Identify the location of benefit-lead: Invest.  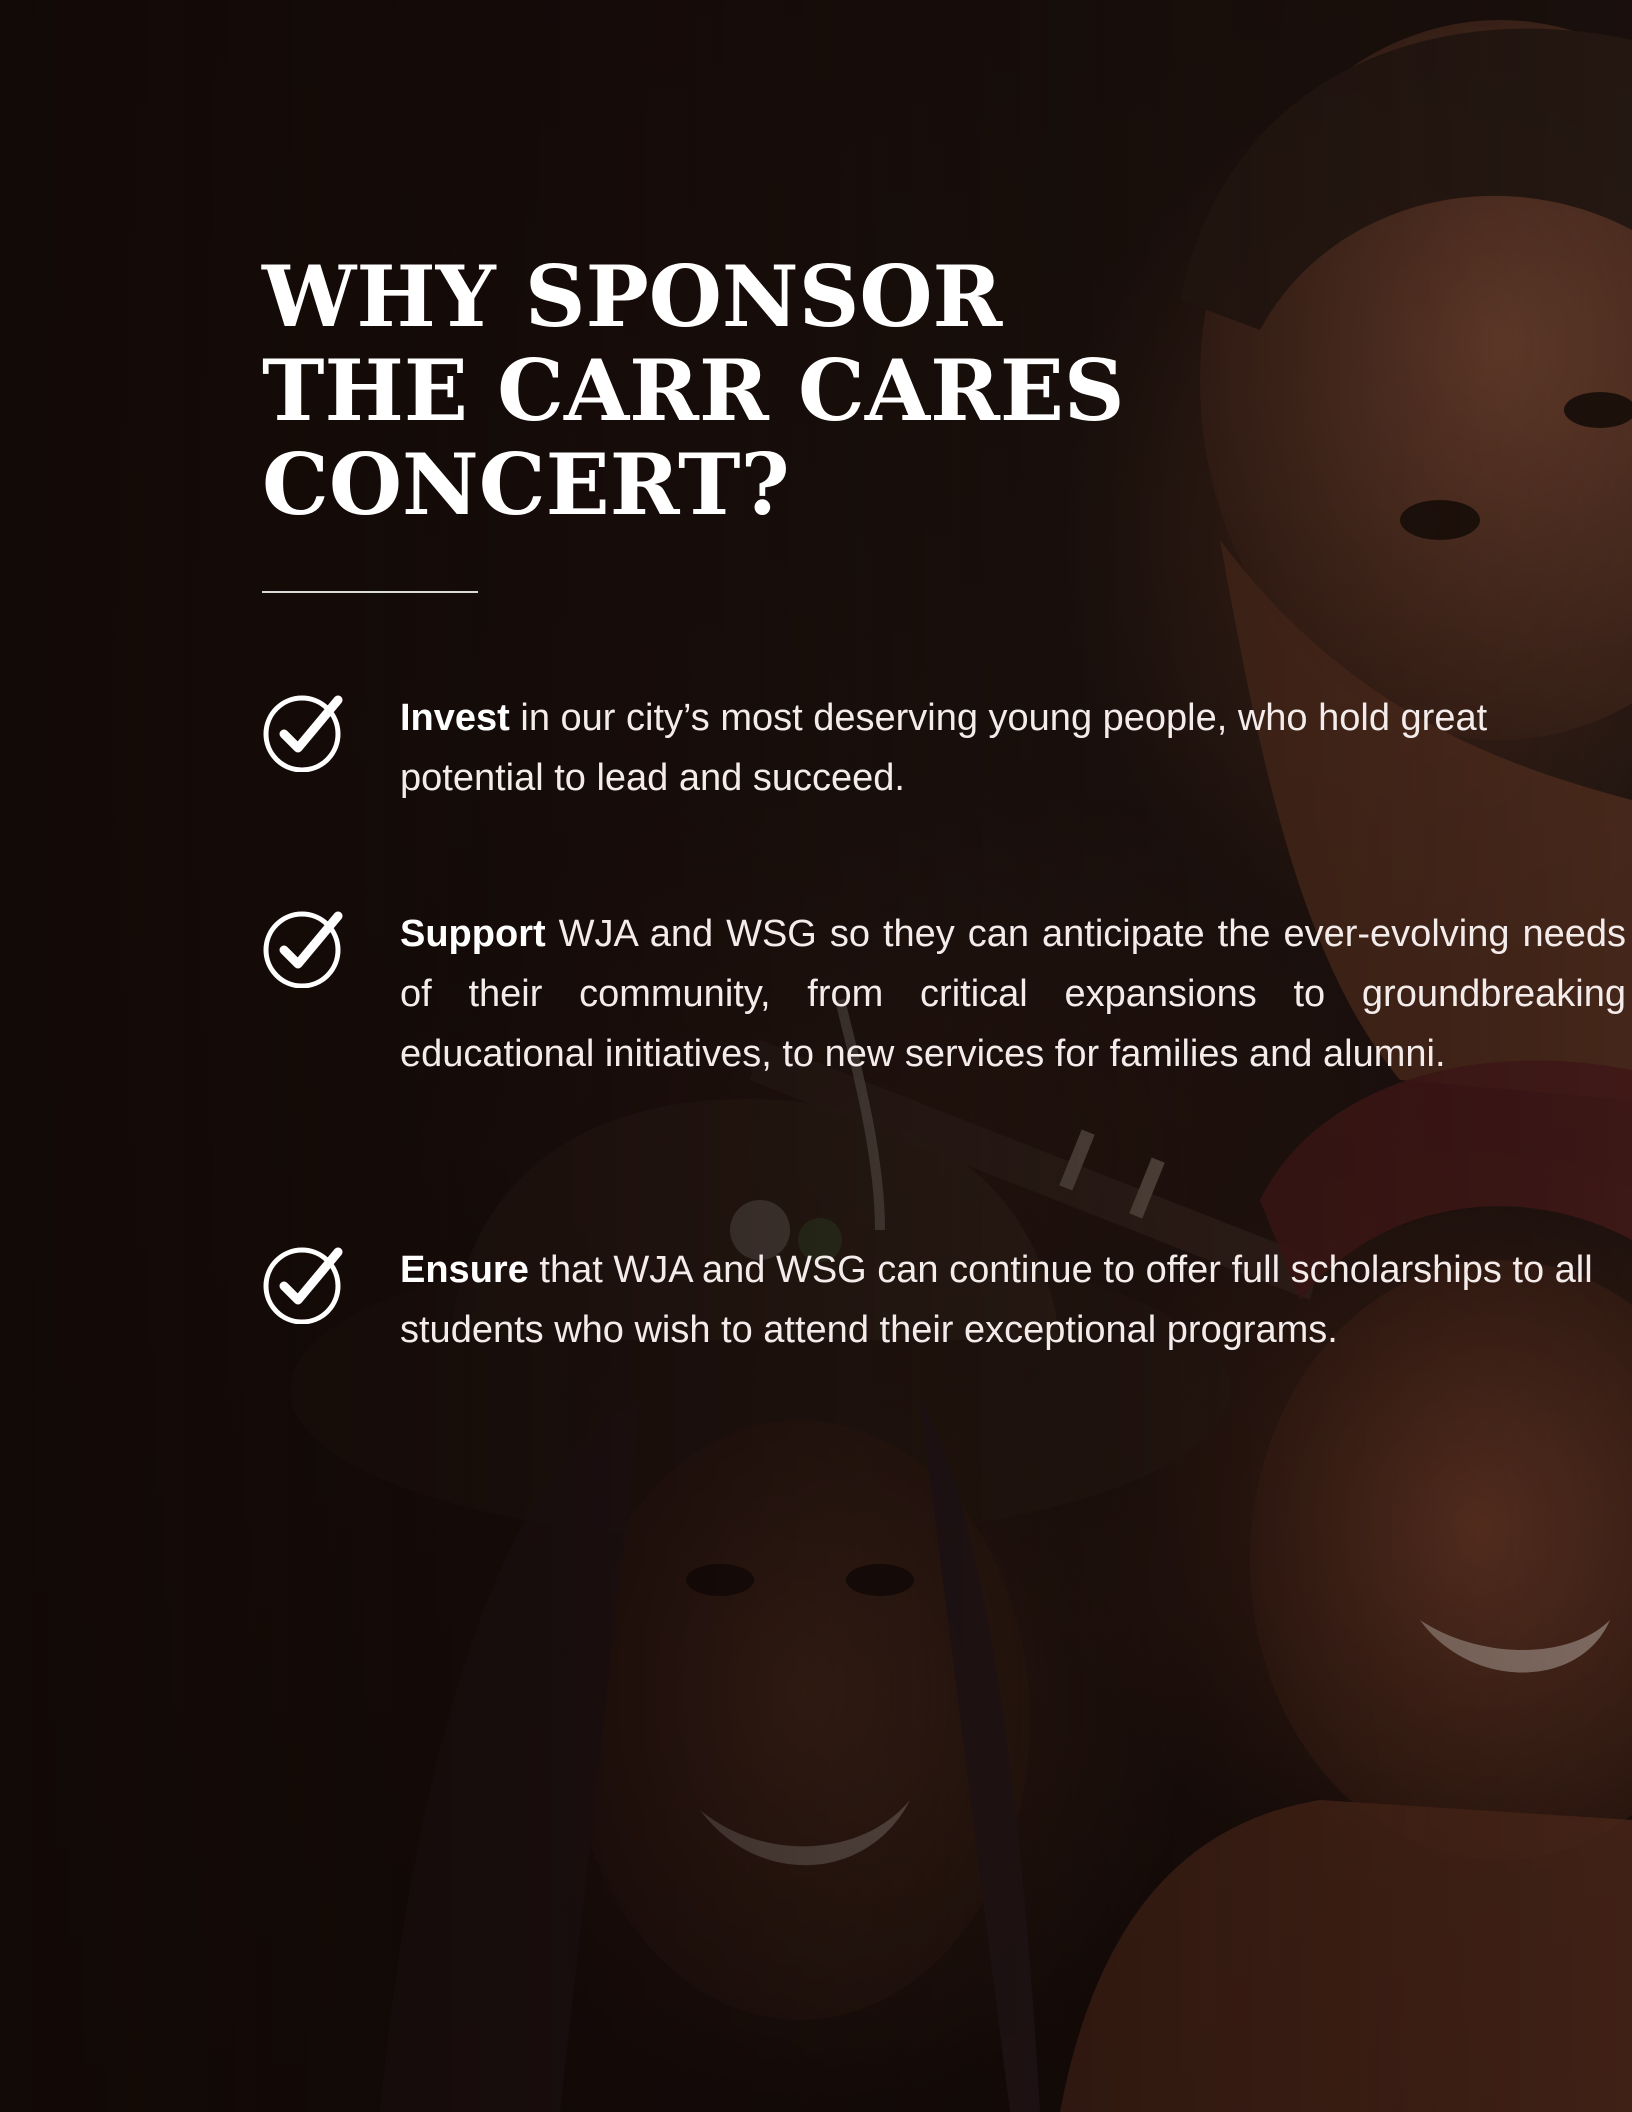
(455, 718).